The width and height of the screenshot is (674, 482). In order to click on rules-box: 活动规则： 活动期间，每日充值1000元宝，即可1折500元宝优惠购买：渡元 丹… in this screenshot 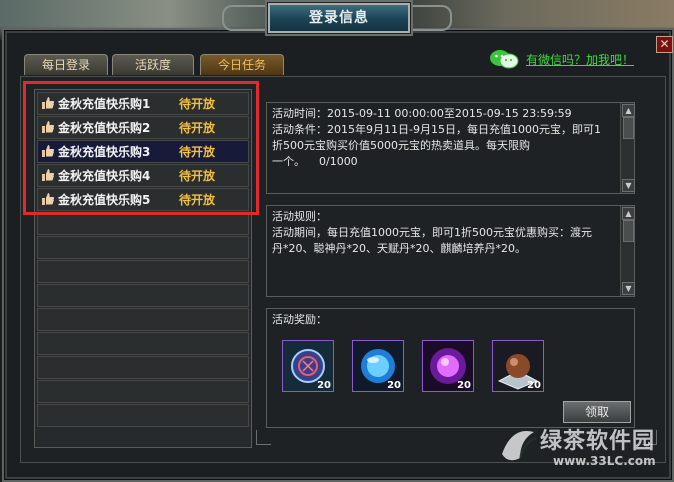, I will do `click(450, 251)`.